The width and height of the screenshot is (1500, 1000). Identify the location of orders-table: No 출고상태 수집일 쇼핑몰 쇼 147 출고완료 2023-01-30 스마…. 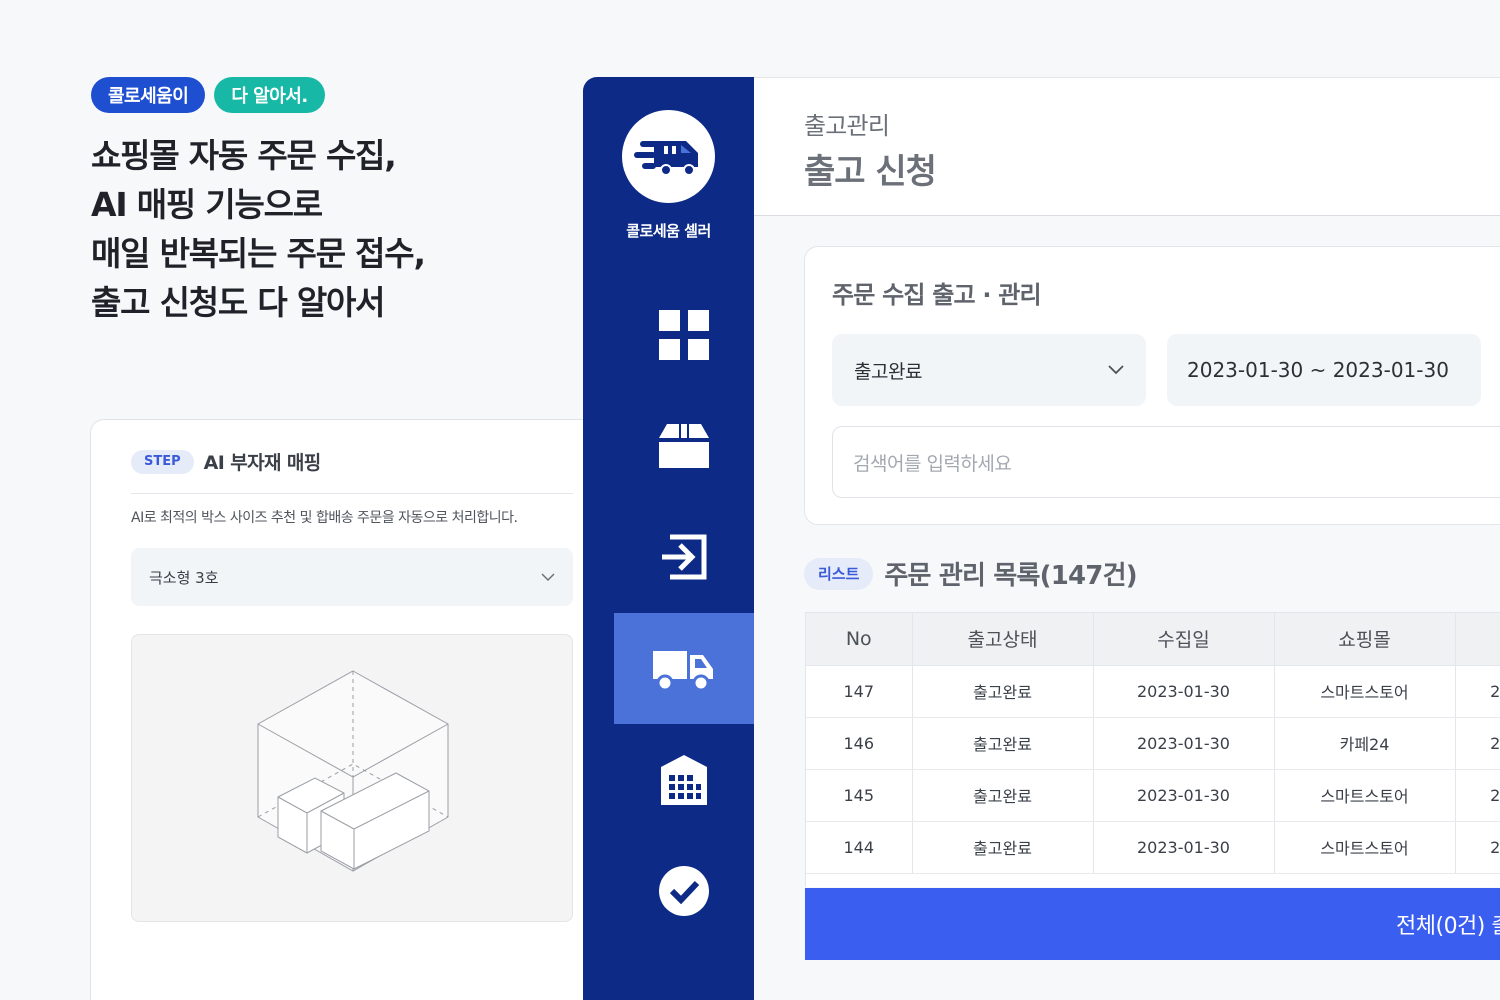
(1152, 749).